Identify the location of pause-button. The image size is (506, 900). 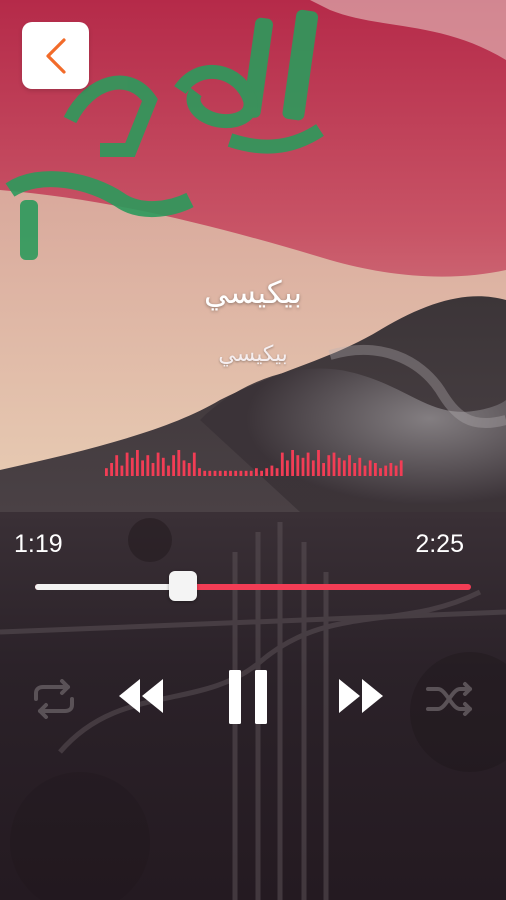
(248, 697).